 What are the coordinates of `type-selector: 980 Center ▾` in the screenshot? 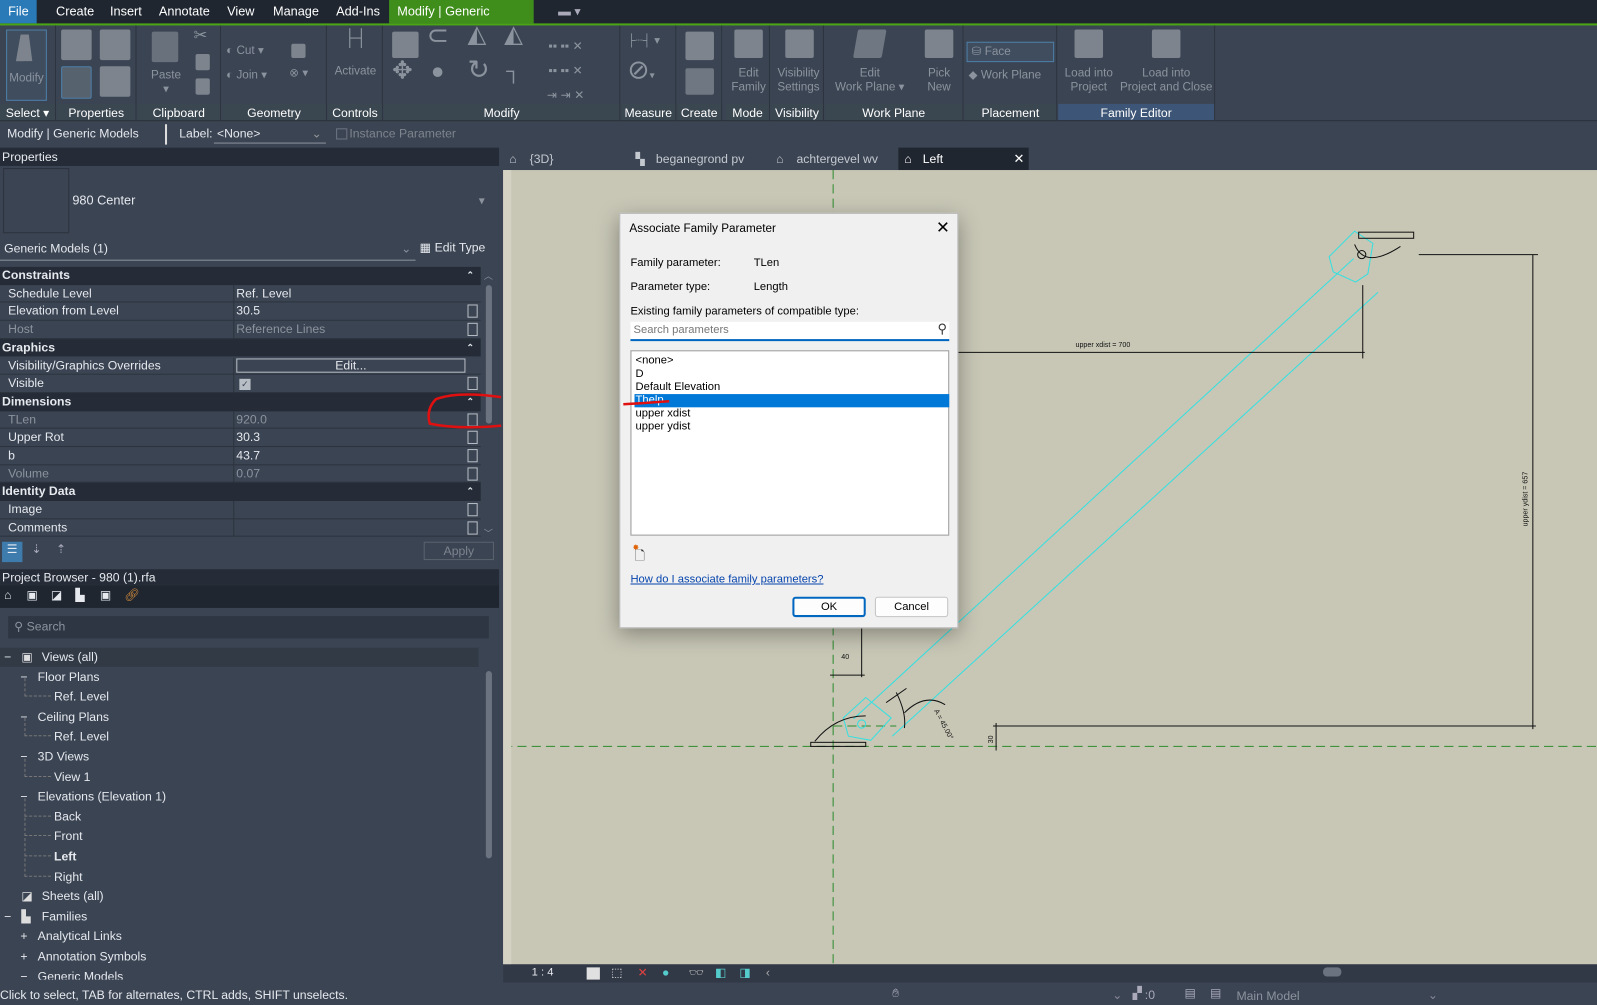 It's located at (249, 201).